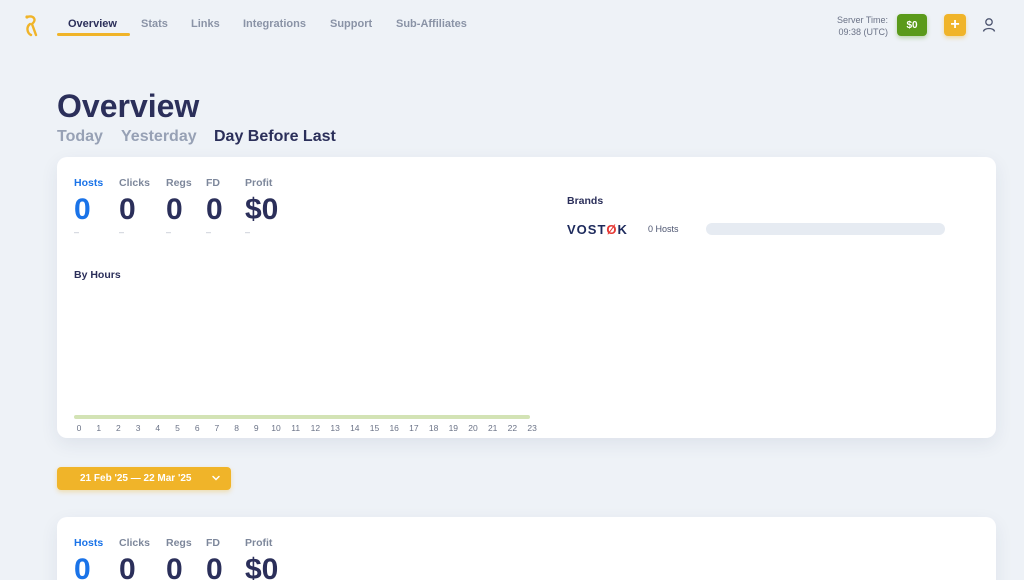 The width and height of the screenshot is (1024, 580). What do you see at coordinates (414, 428) in the screenshot?
I see `hour-tick-label: 17` at bounding box center [414, 428].